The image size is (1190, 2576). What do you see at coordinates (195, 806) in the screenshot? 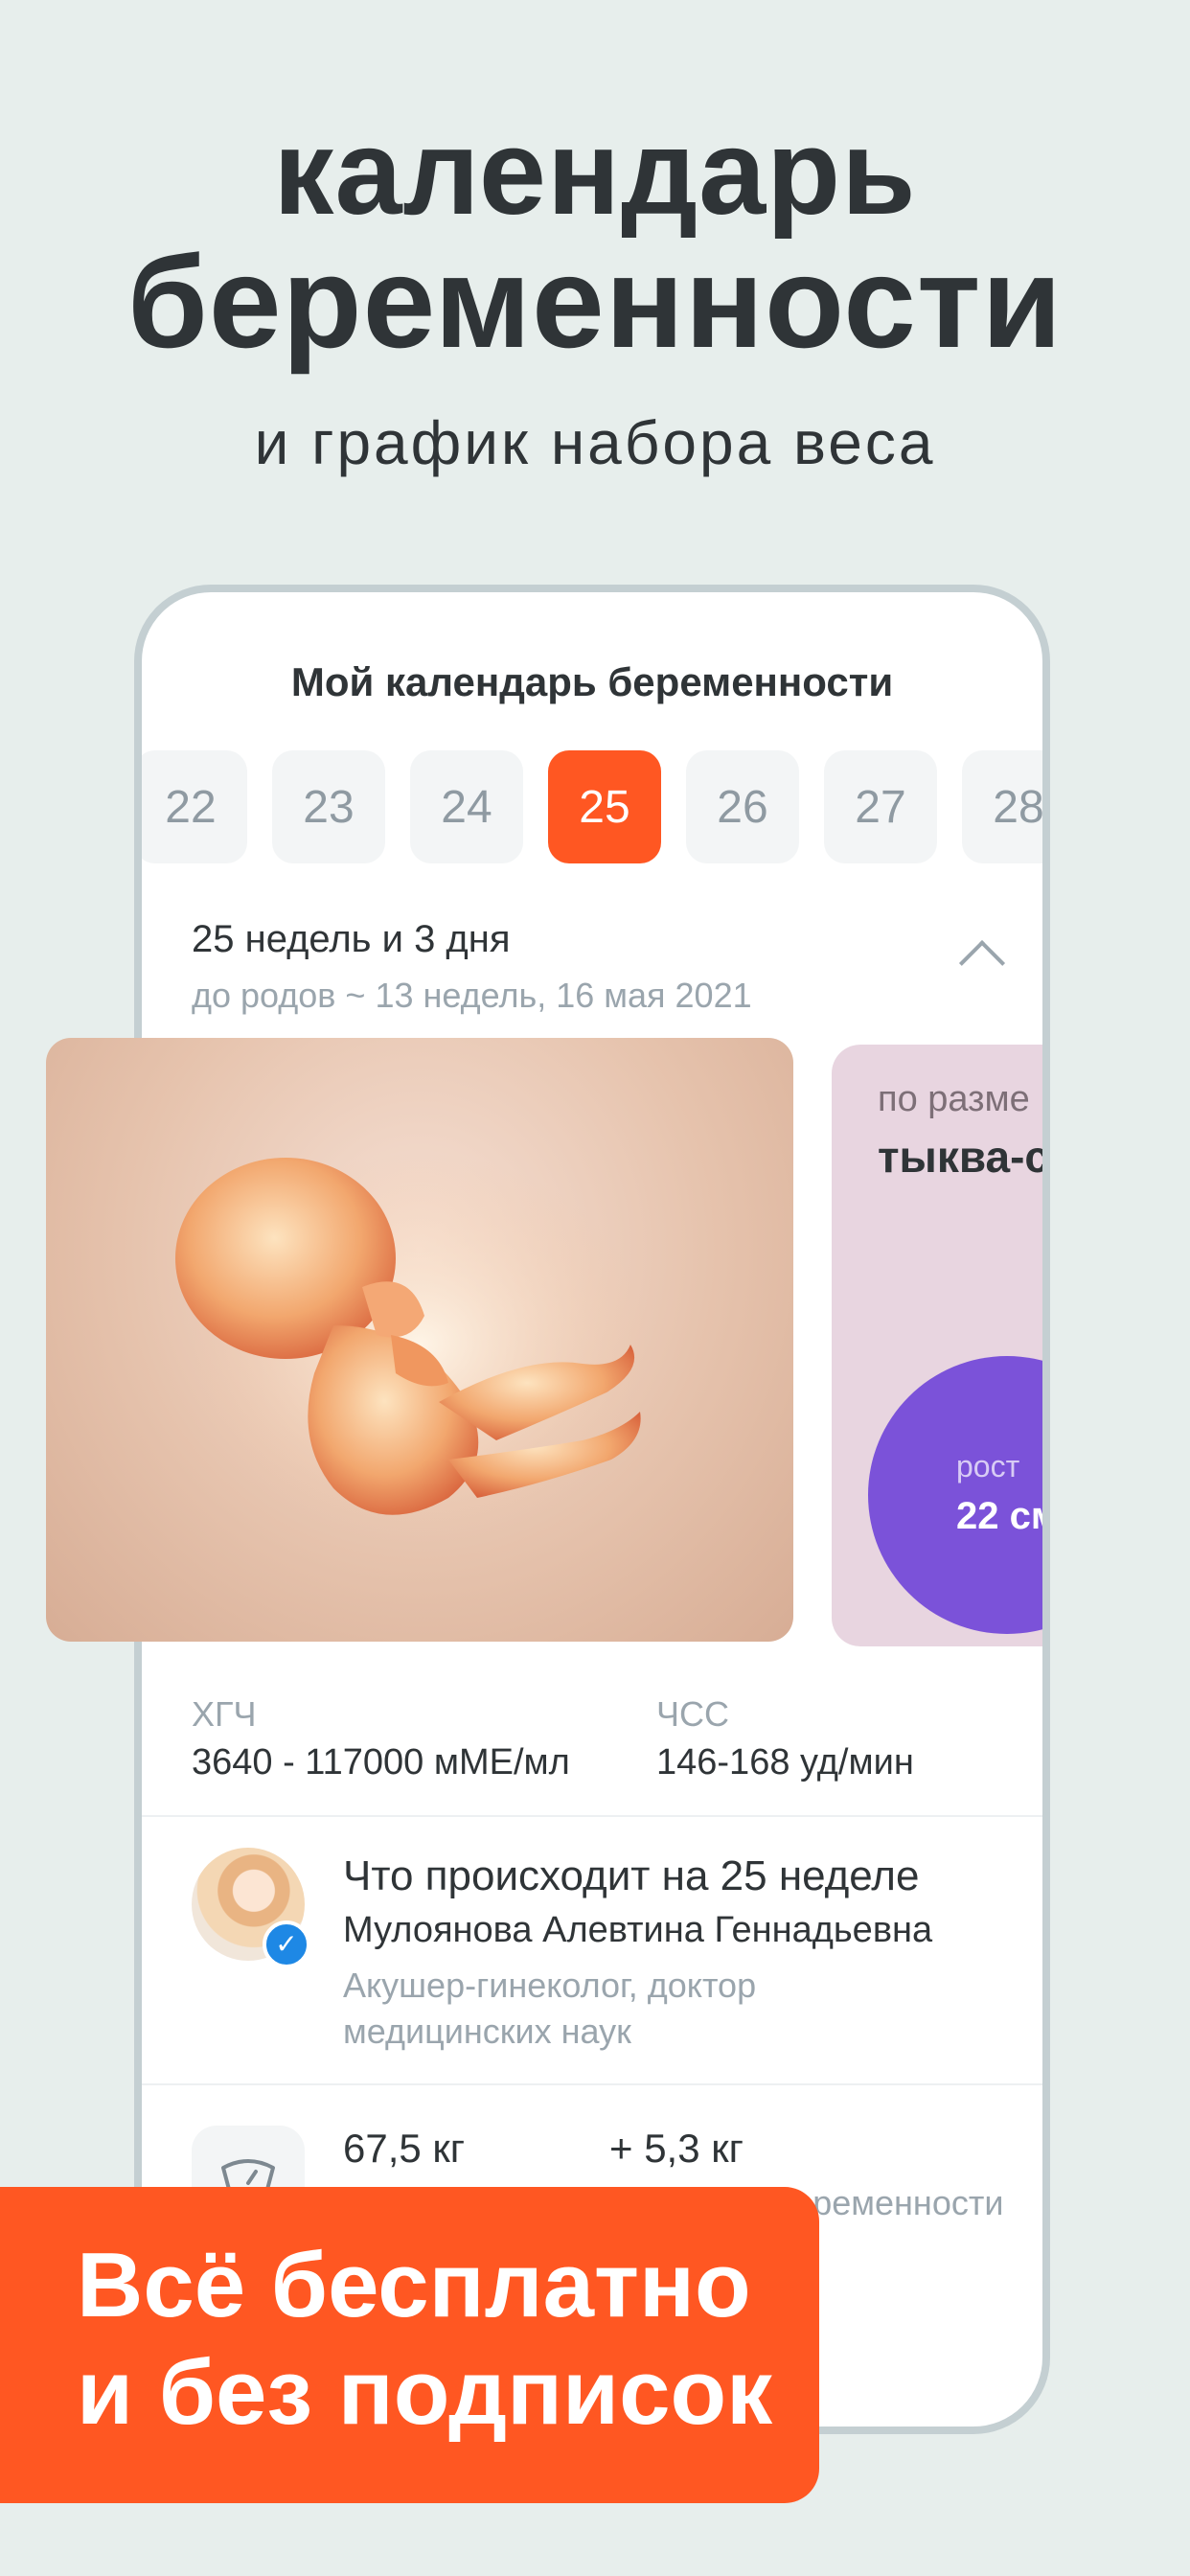
I see `week-22: 22` at bounding box center [195, 806].